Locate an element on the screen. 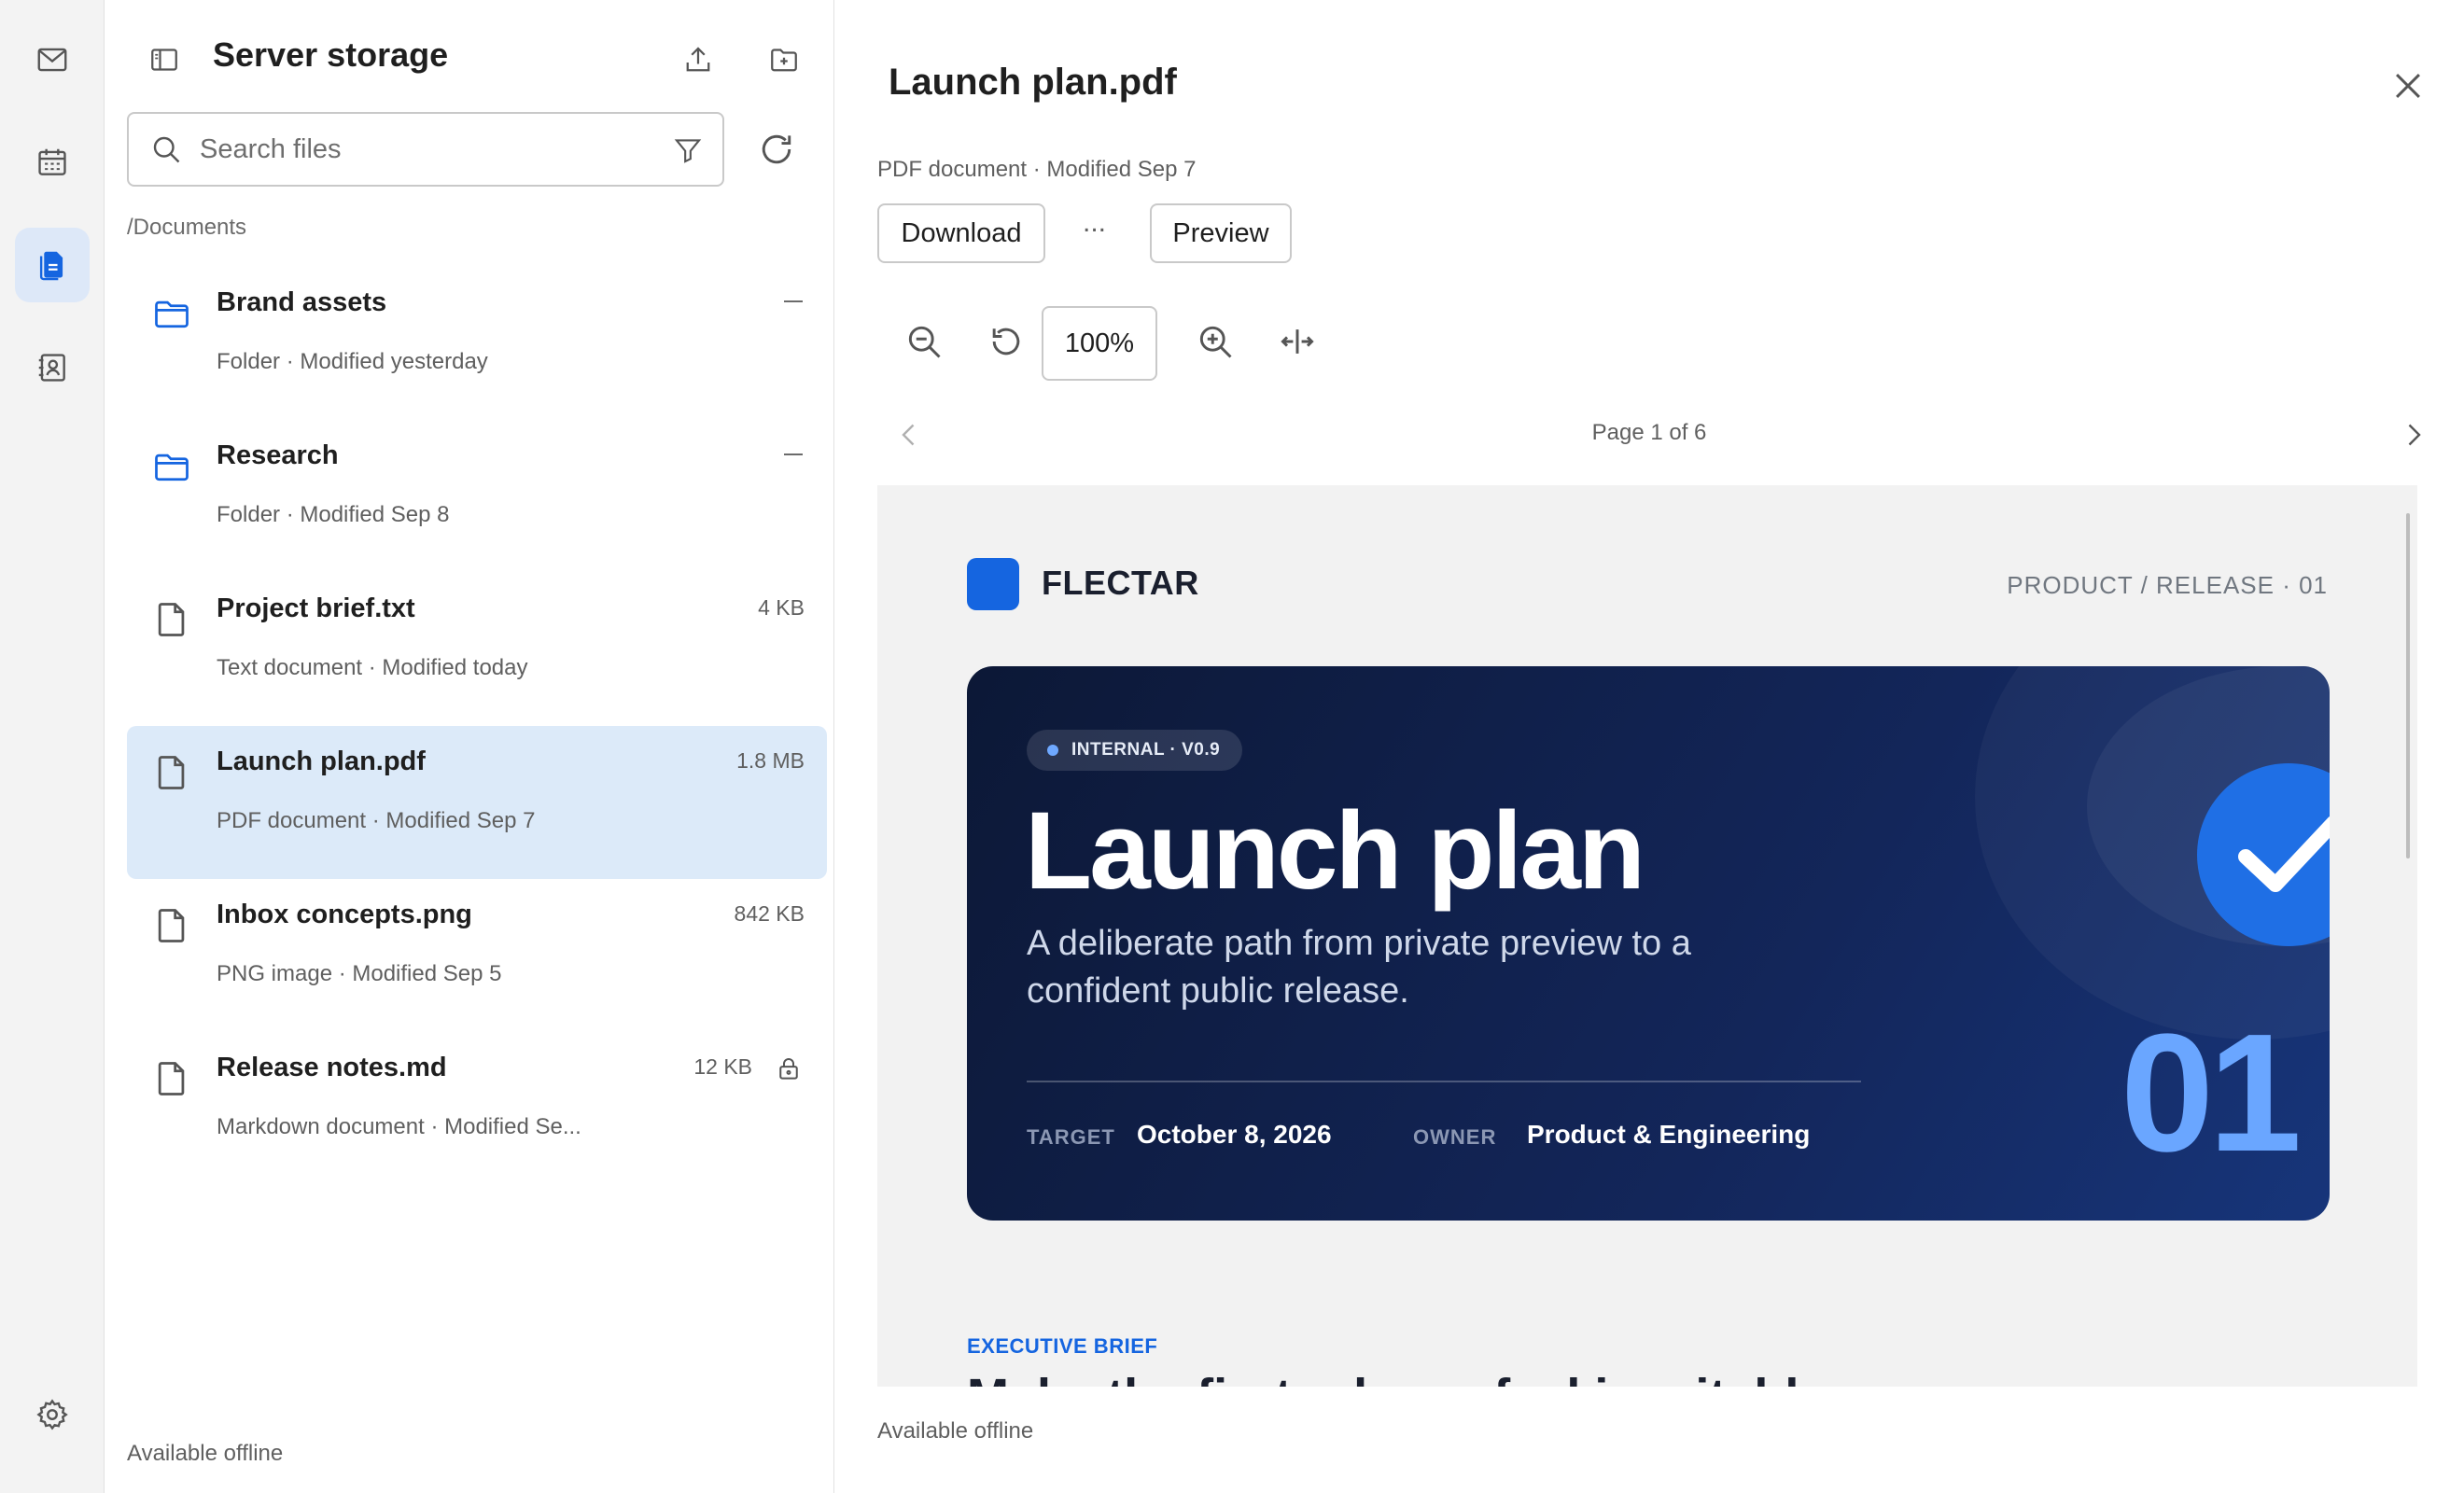 This screenshot has width=2464, height=1493. list-item: Research Folder · Modified Sep 8 is located at coordinates (477, 497).